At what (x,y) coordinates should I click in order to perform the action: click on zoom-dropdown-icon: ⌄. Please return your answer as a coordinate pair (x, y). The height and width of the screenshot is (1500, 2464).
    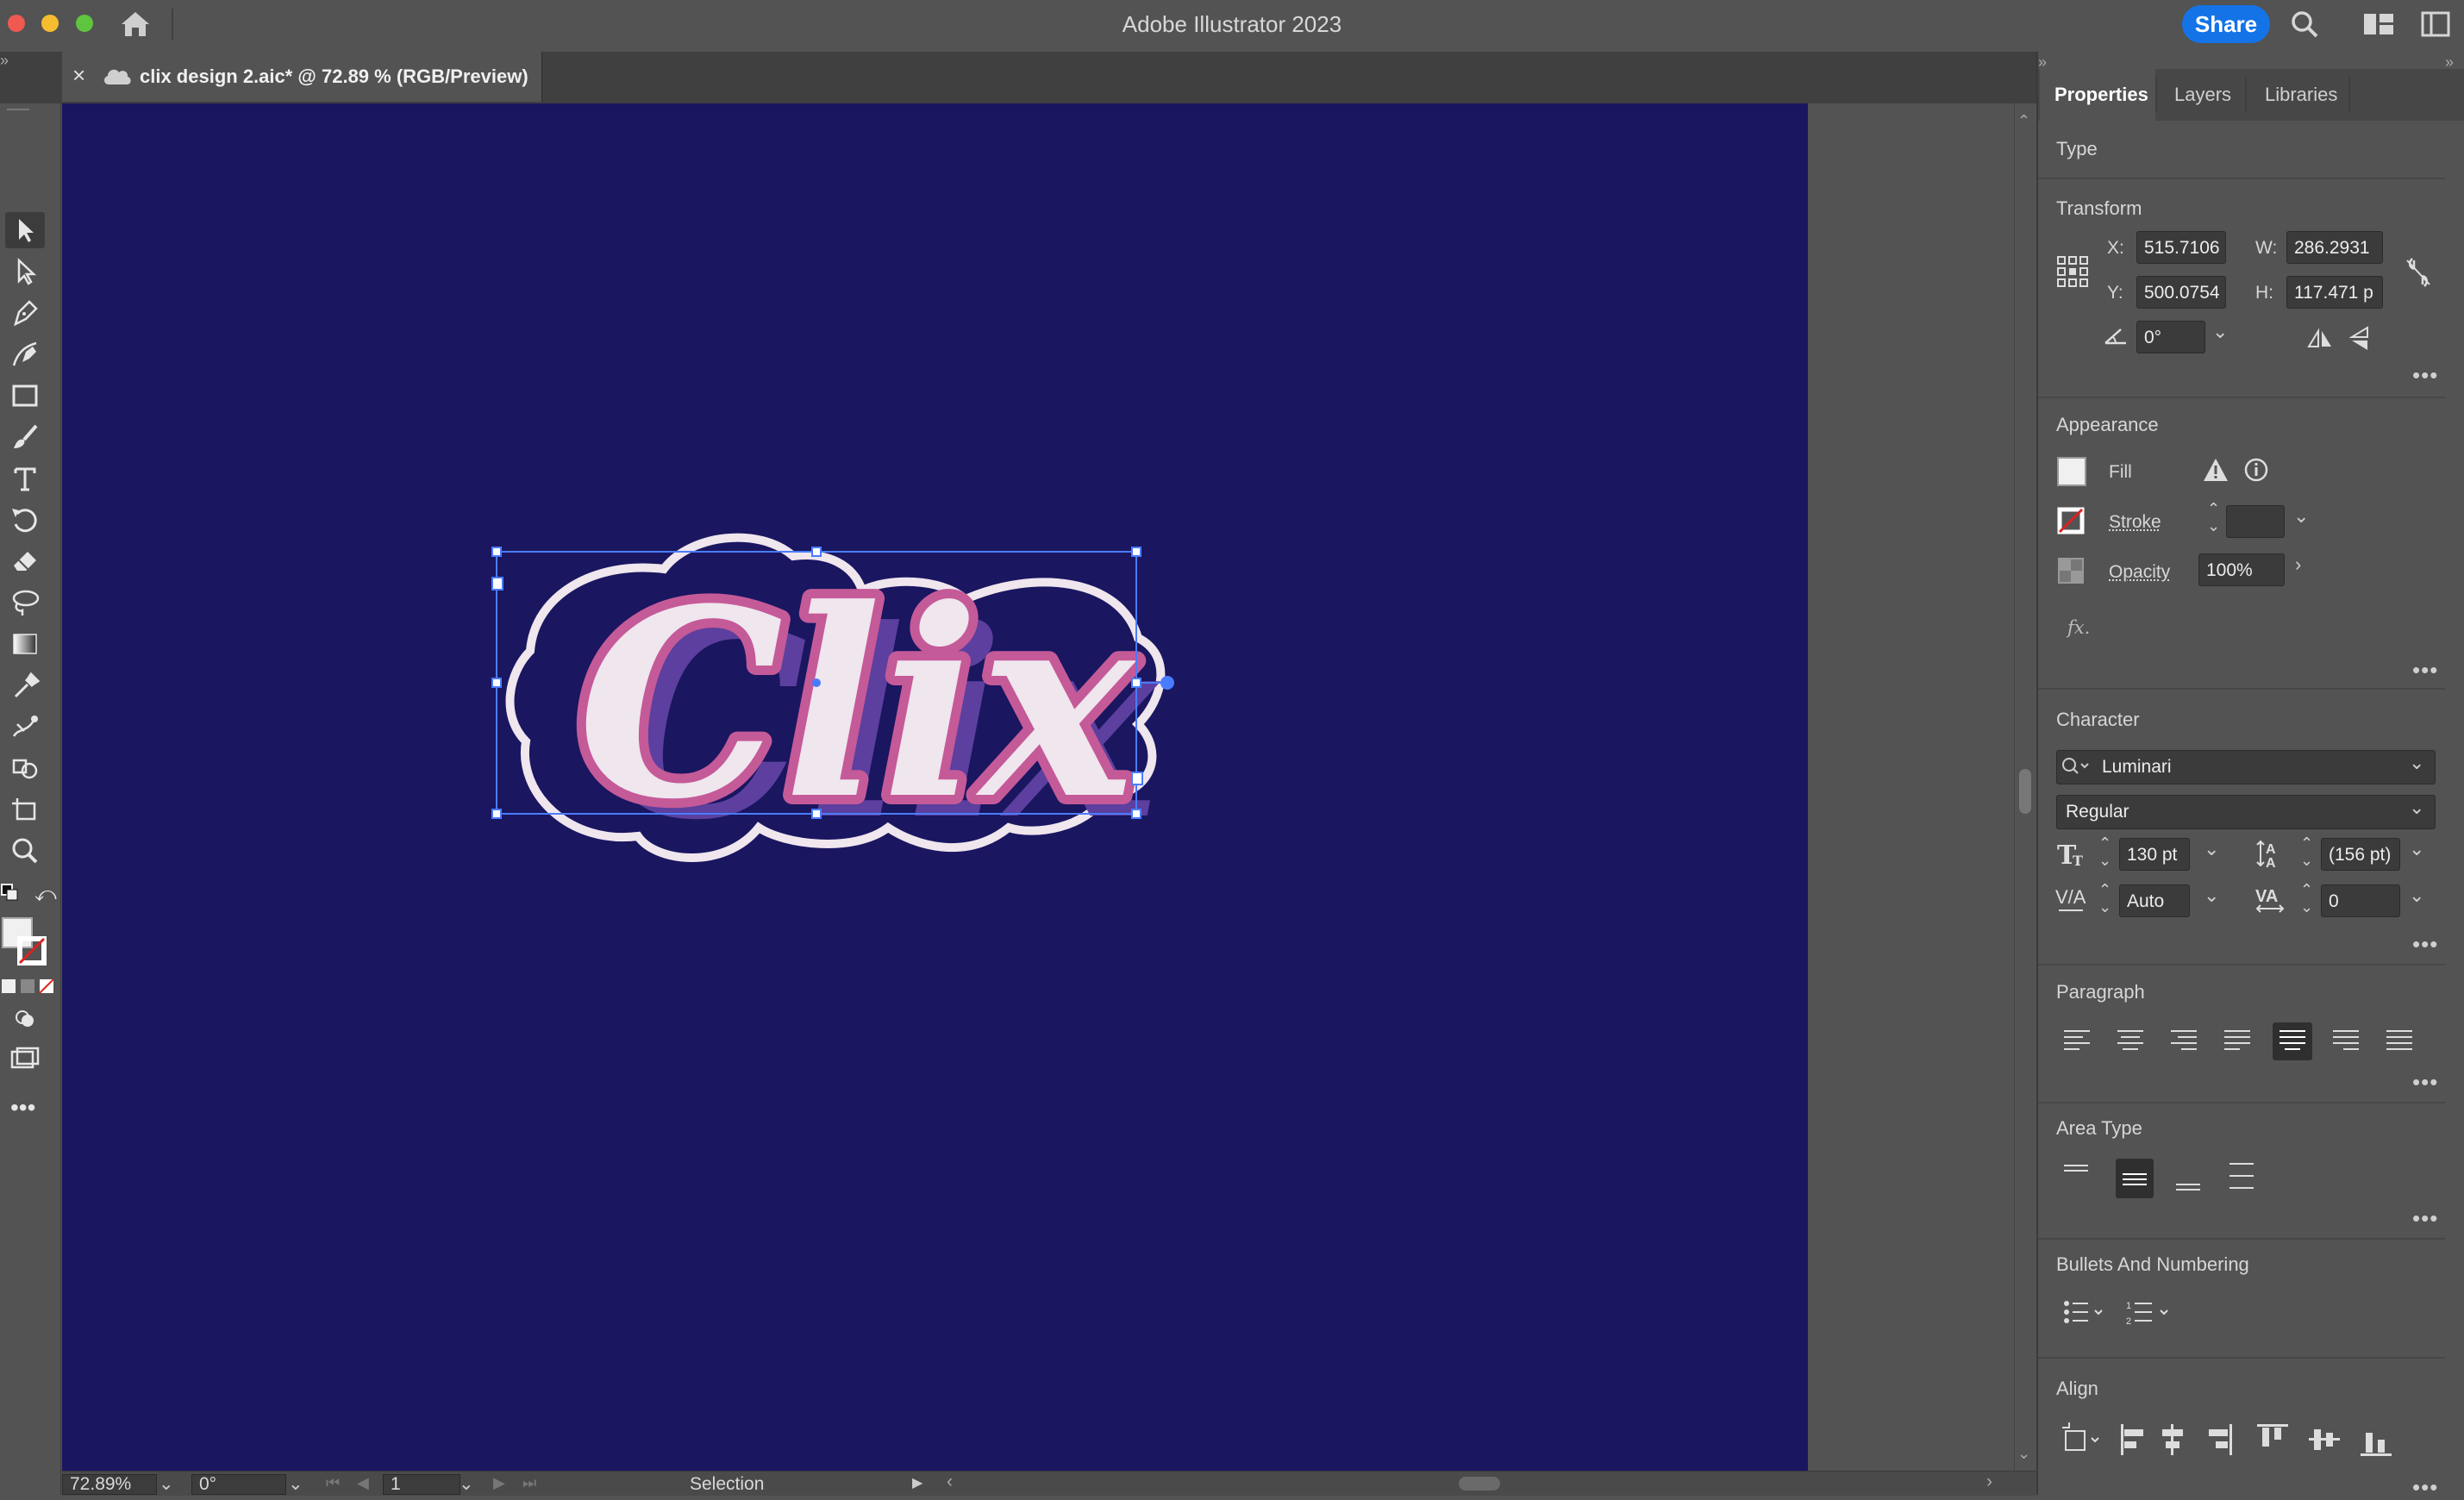
    Looking at the image, I should click on (166, 1484).